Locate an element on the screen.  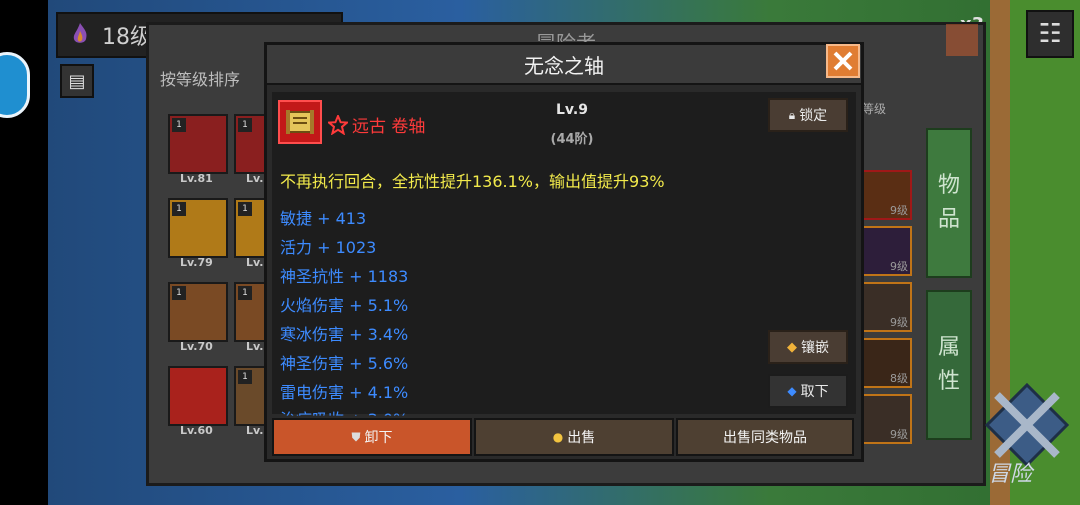
stat-line: 敏捷 + 413 is located at coordinates (323, 218).